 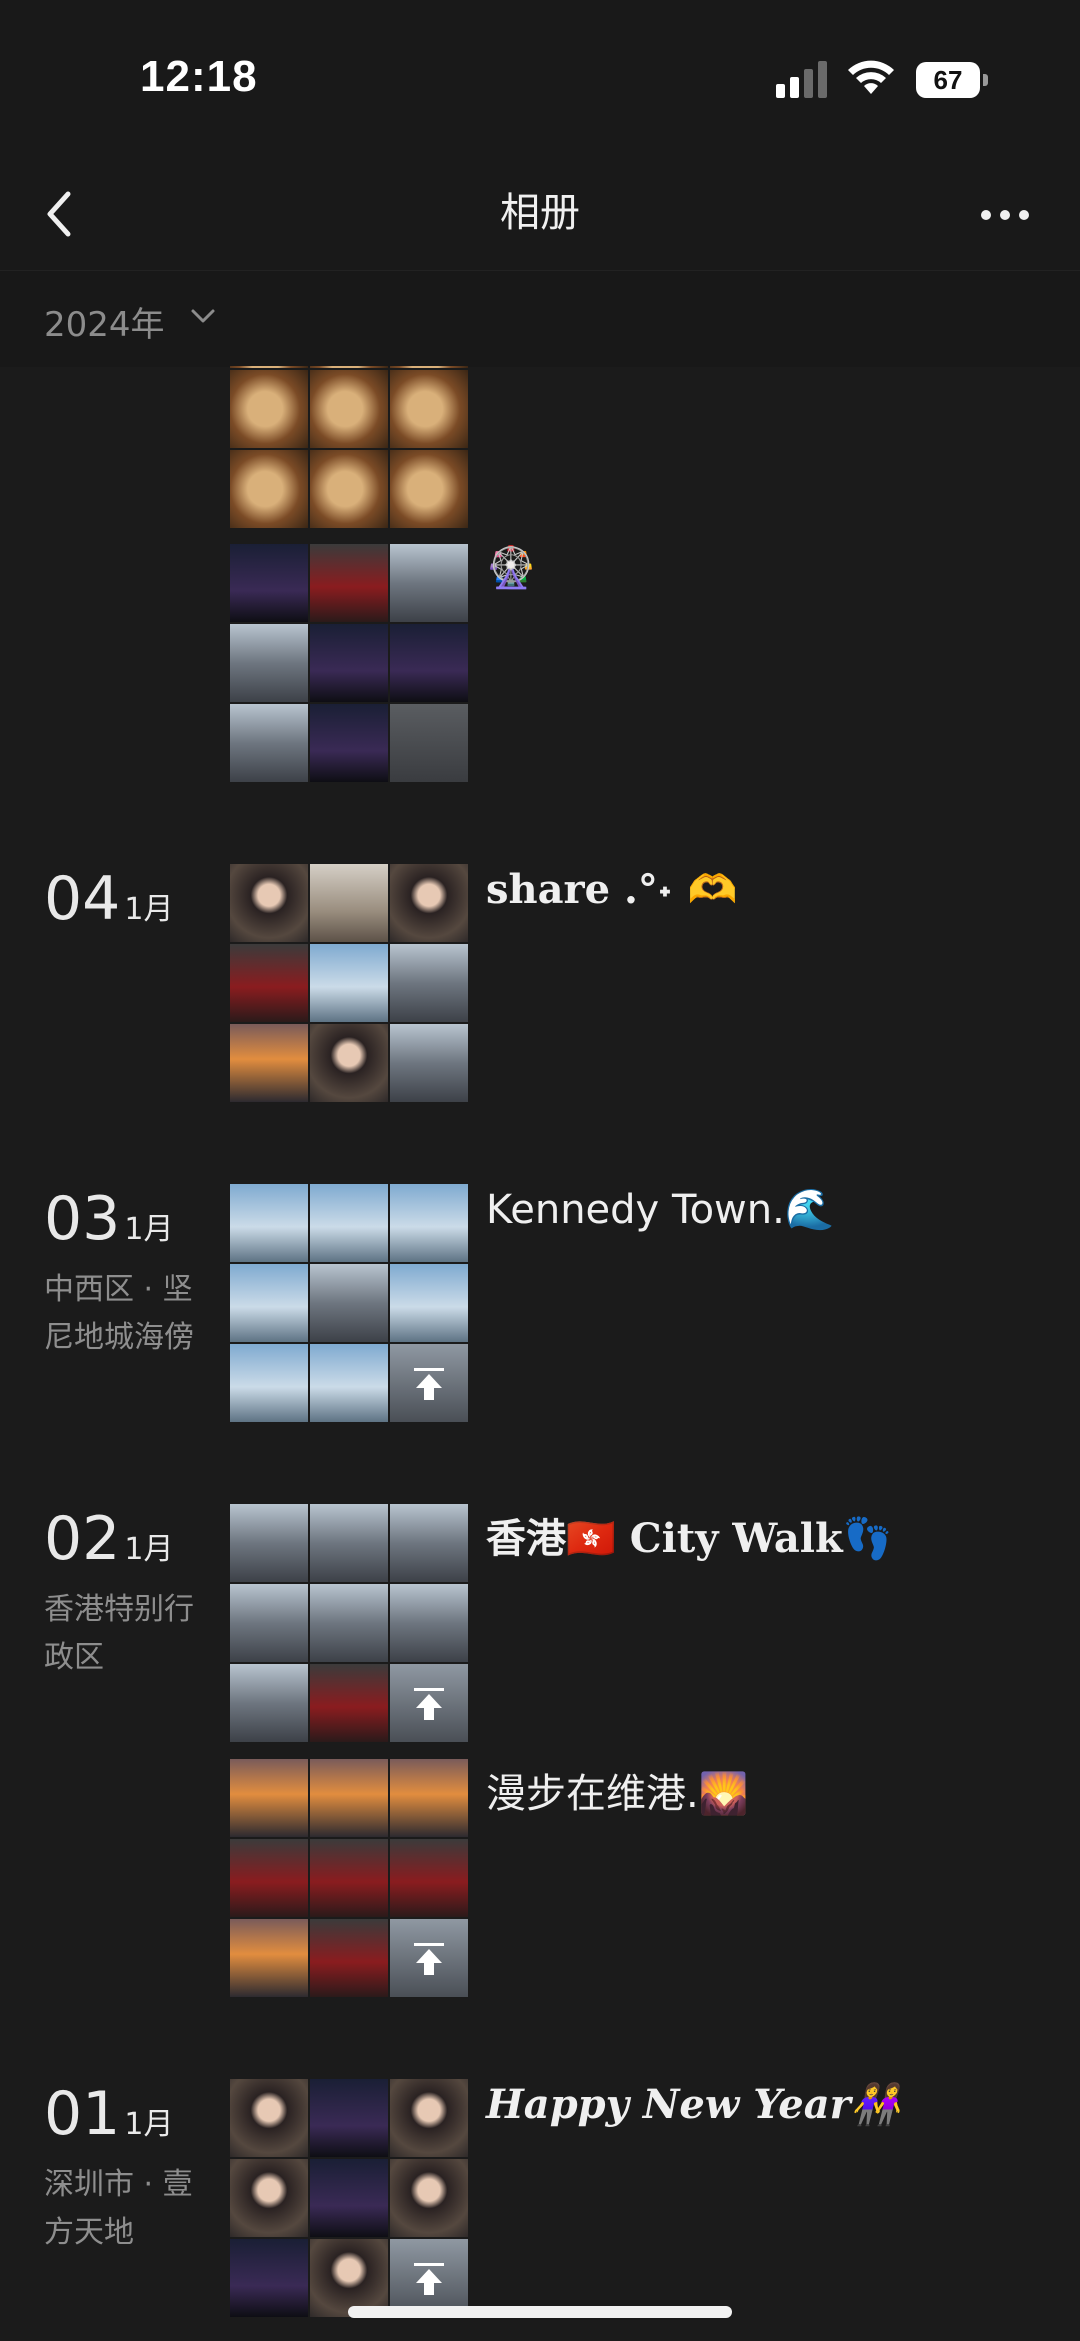 I want to click on status-time: 12:18, so click(x=199, y=76).